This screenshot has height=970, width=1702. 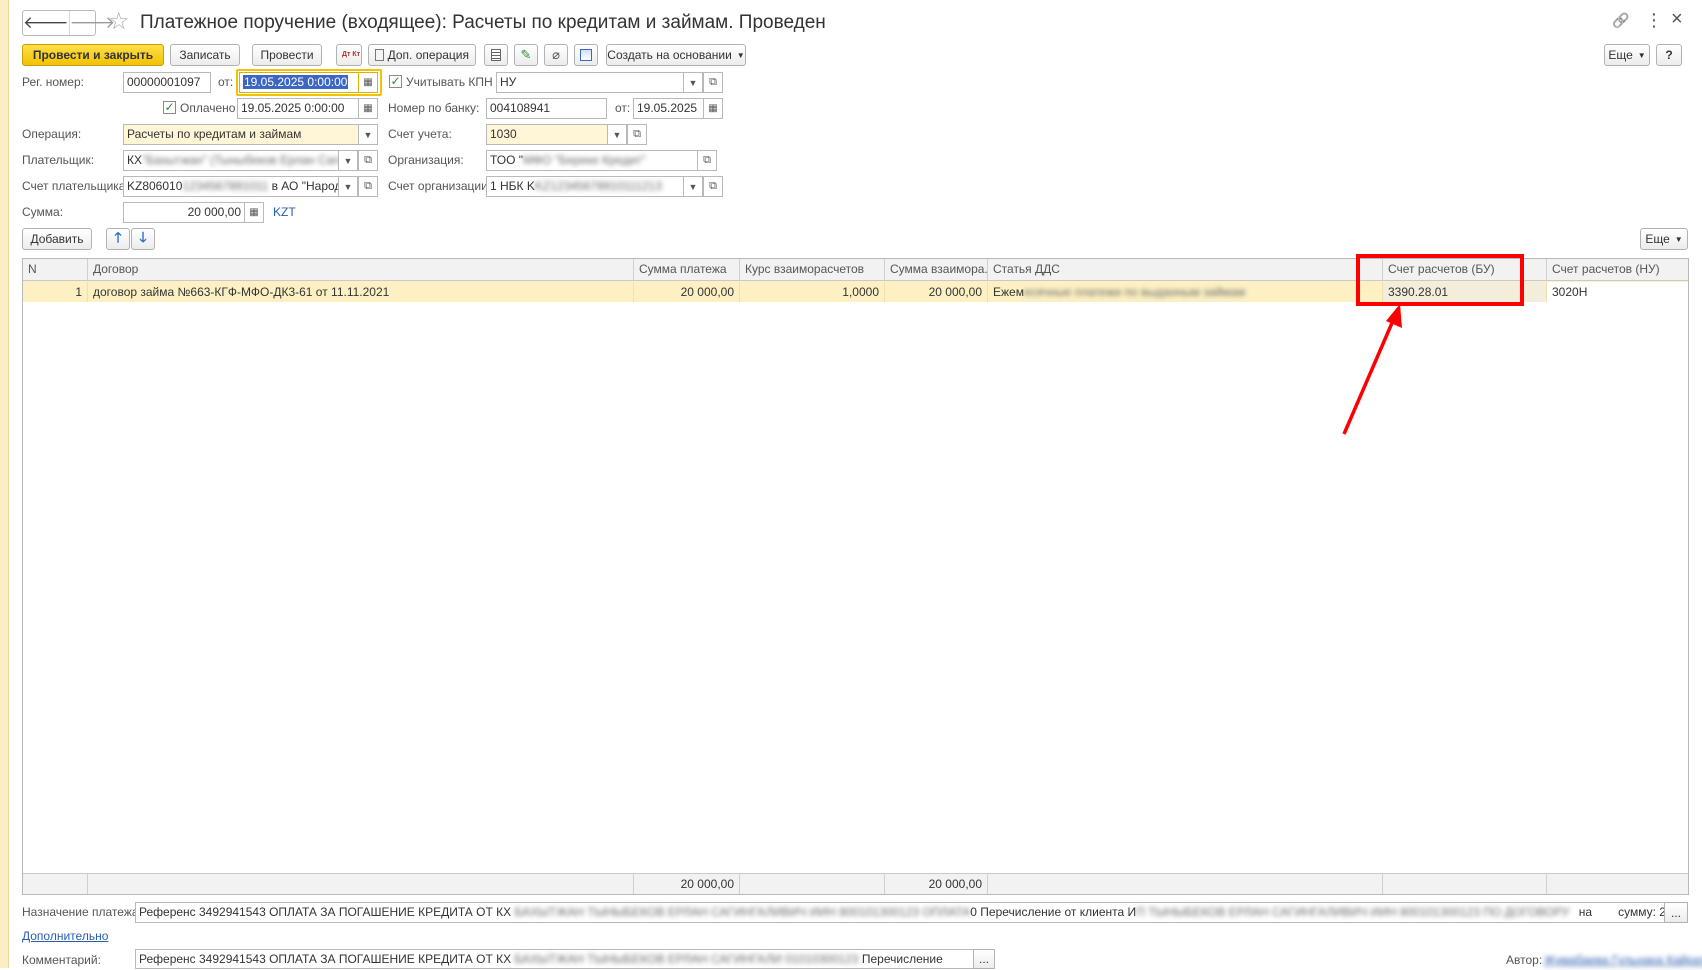 I want to click on close-icon: ×, so click(x=1677, y=19).